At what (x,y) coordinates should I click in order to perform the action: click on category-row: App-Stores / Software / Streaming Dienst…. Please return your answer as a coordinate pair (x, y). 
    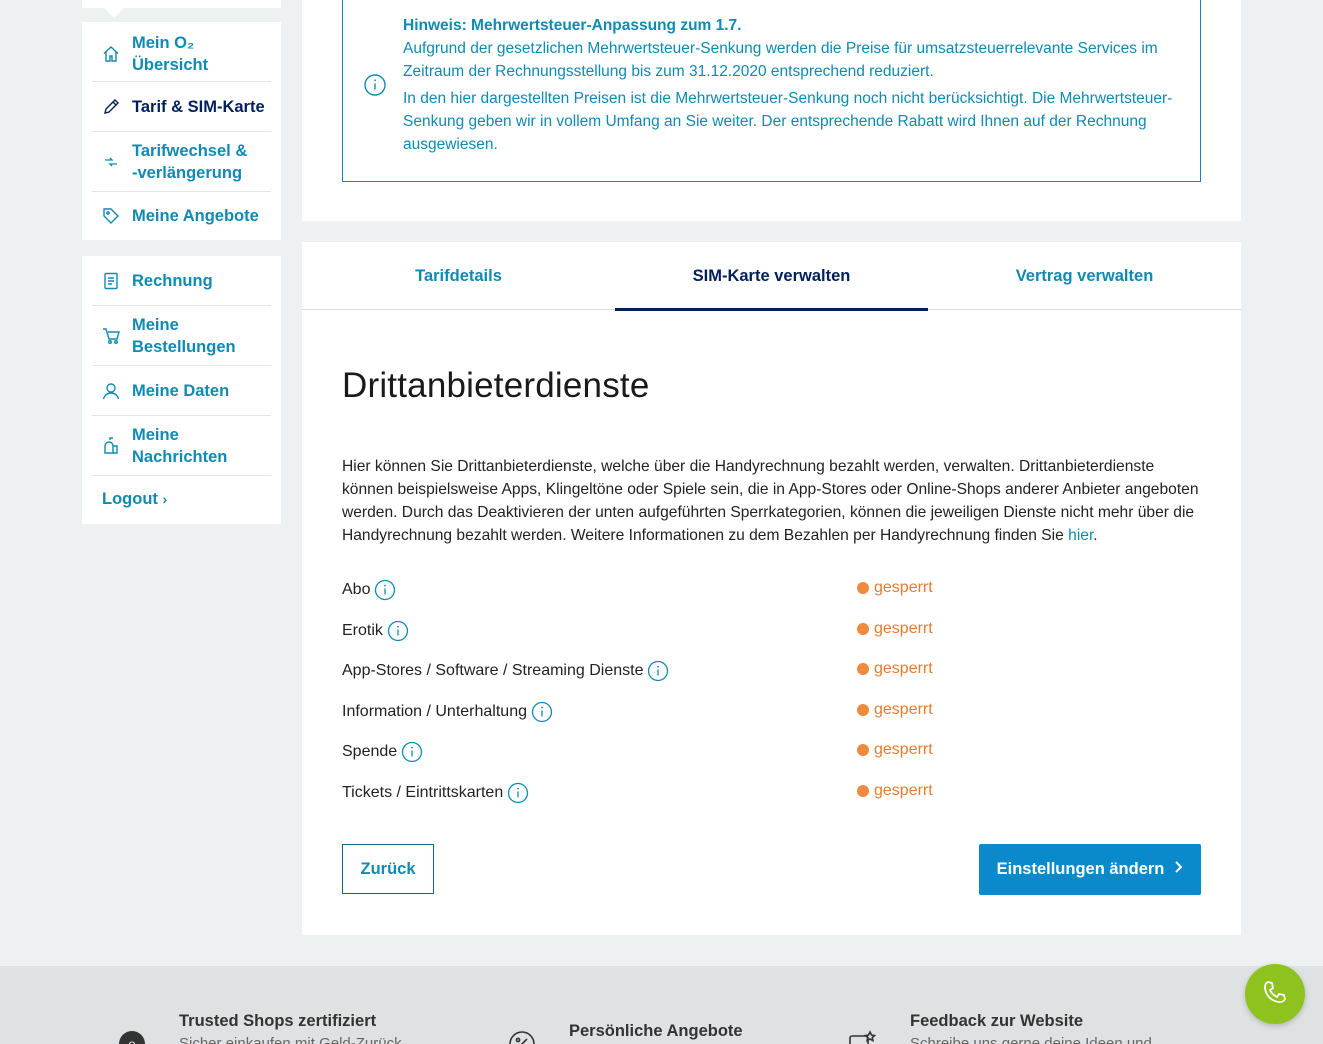
    Looking at the image, I should click on (772, 672).